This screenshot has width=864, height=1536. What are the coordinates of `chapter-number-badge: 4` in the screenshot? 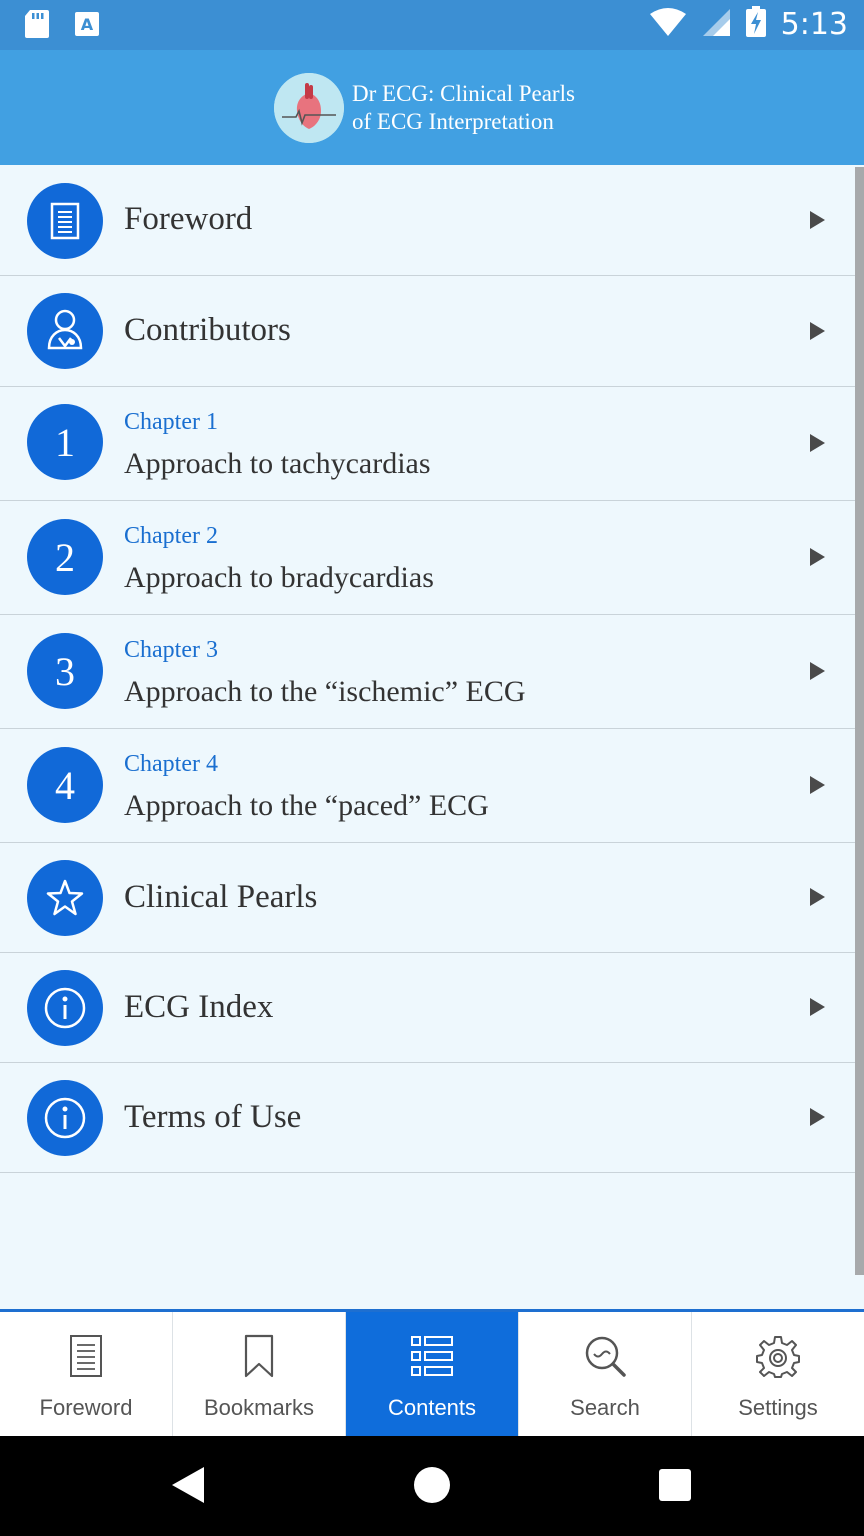 It's located at (65, 785).